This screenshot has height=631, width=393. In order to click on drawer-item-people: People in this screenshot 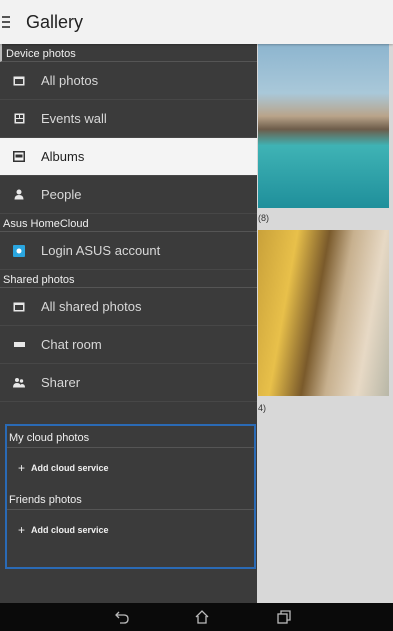, I will do `click(128, 195)`.